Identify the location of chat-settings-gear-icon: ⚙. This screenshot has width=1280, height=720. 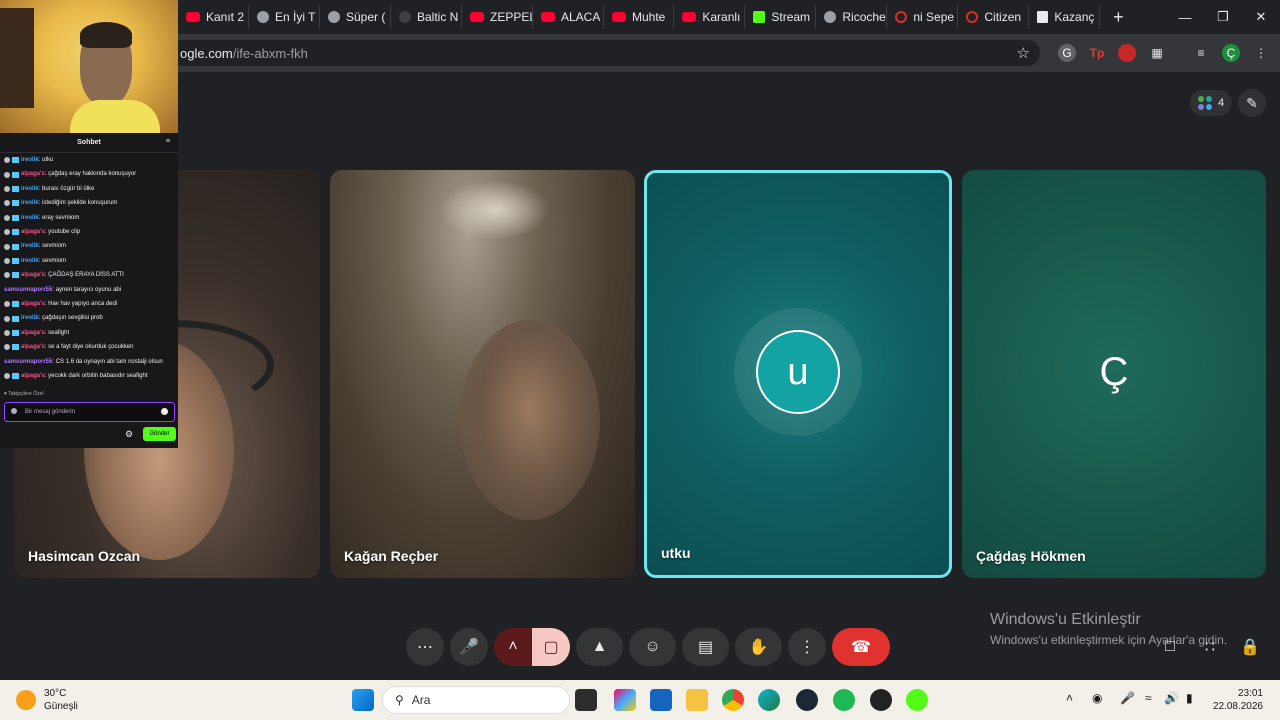
(129, 434).